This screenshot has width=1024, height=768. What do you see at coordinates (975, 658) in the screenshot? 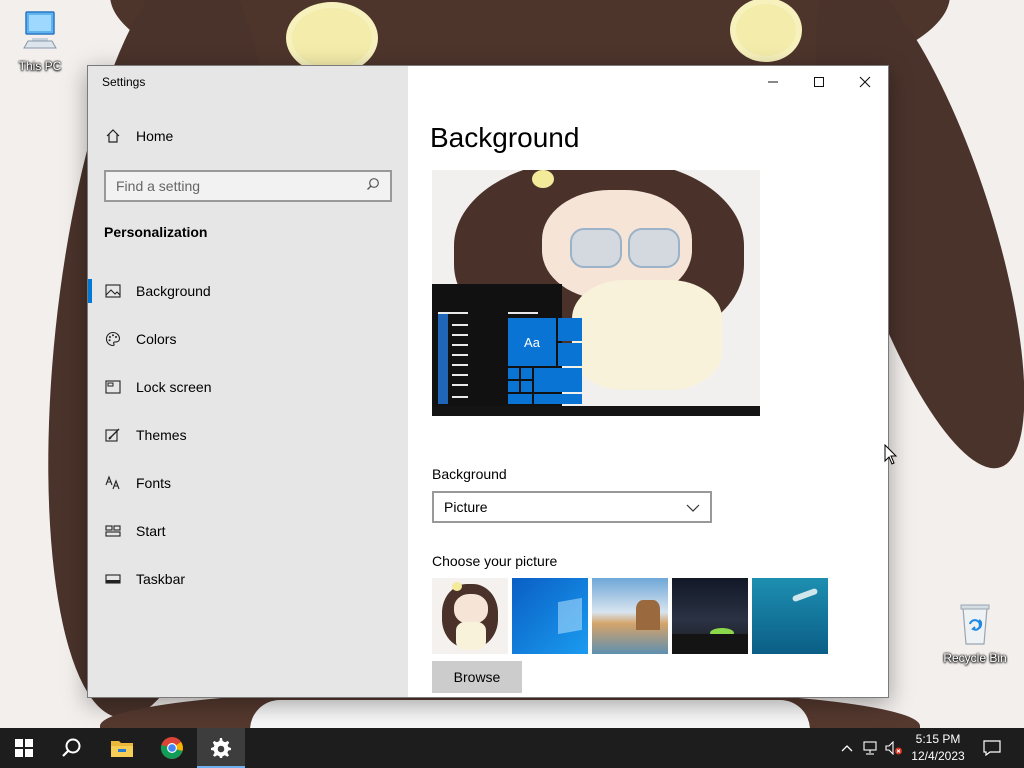
I see `desktop-icon-label: Recycle Bin` at bounding box center [975, 658].